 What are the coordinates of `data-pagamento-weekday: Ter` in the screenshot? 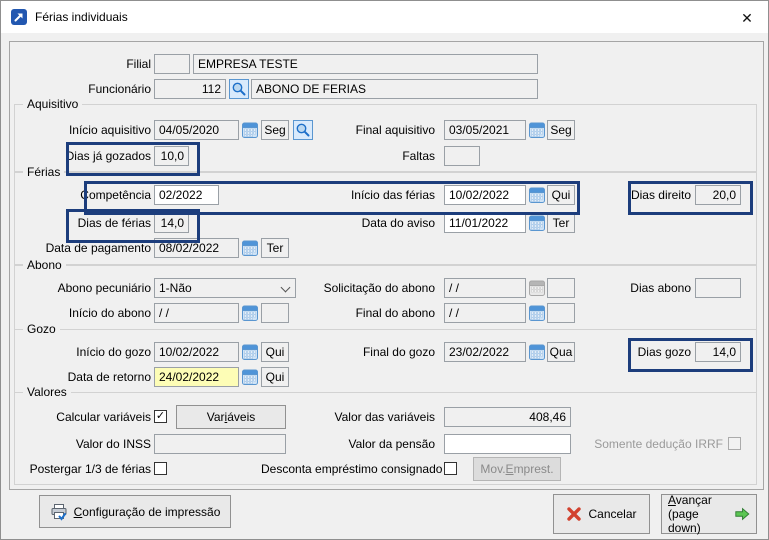 It's located at (275, 248).